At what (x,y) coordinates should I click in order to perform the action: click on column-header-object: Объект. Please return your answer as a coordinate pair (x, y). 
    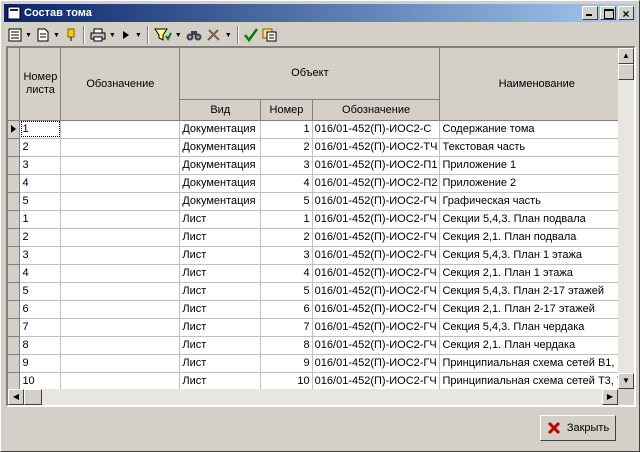
    Looking at the image, I should click on (310, 74).